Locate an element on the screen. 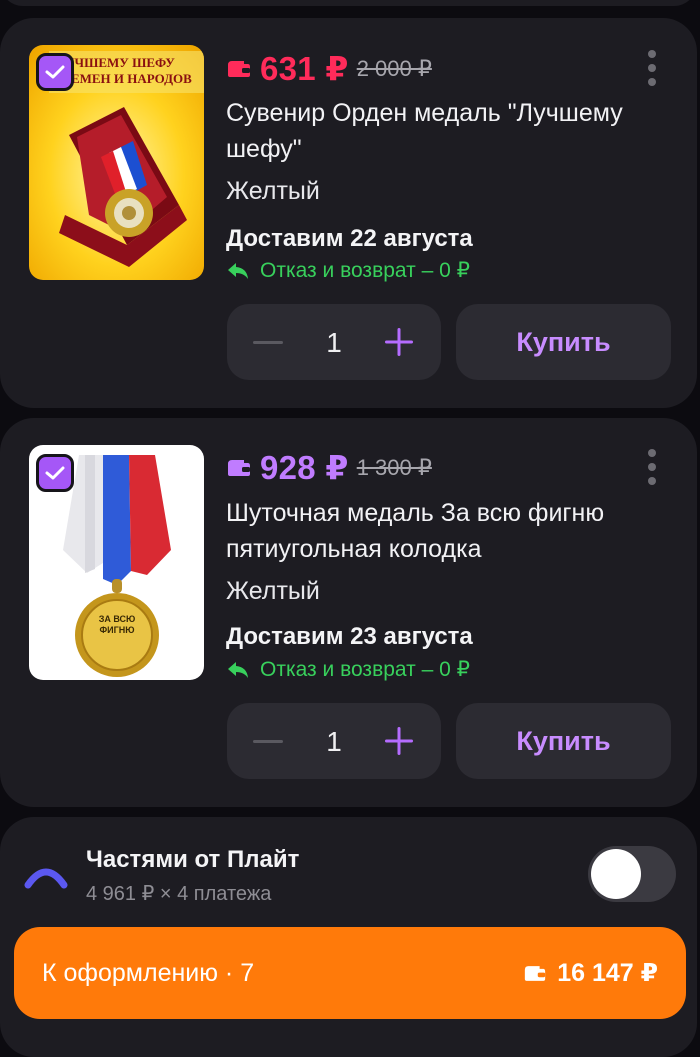 The height and width of the screenshot is (1057, 700). checkout-total: 16 147 ₽ is located at coordinates (590, 973).